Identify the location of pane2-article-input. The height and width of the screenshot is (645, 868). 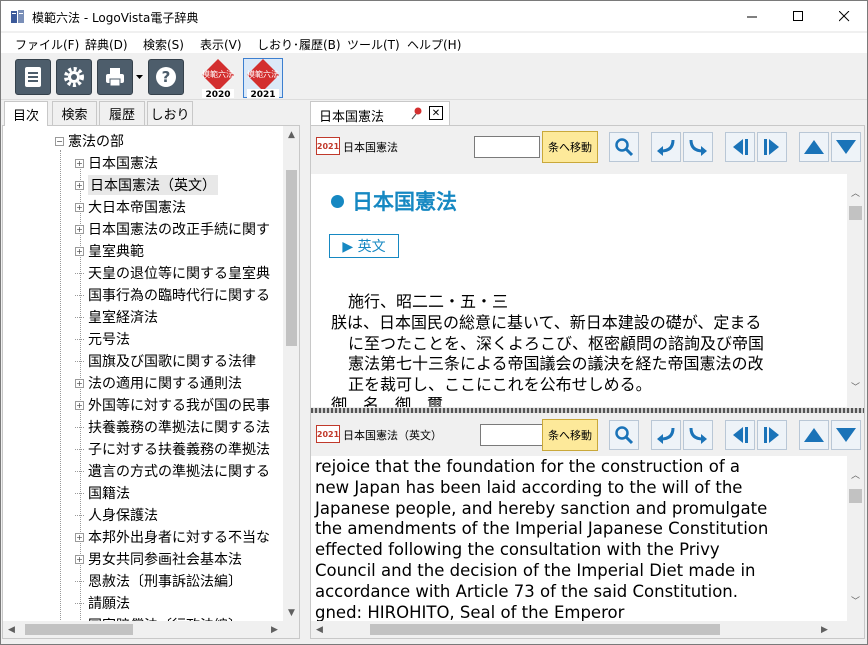
(513, 435).